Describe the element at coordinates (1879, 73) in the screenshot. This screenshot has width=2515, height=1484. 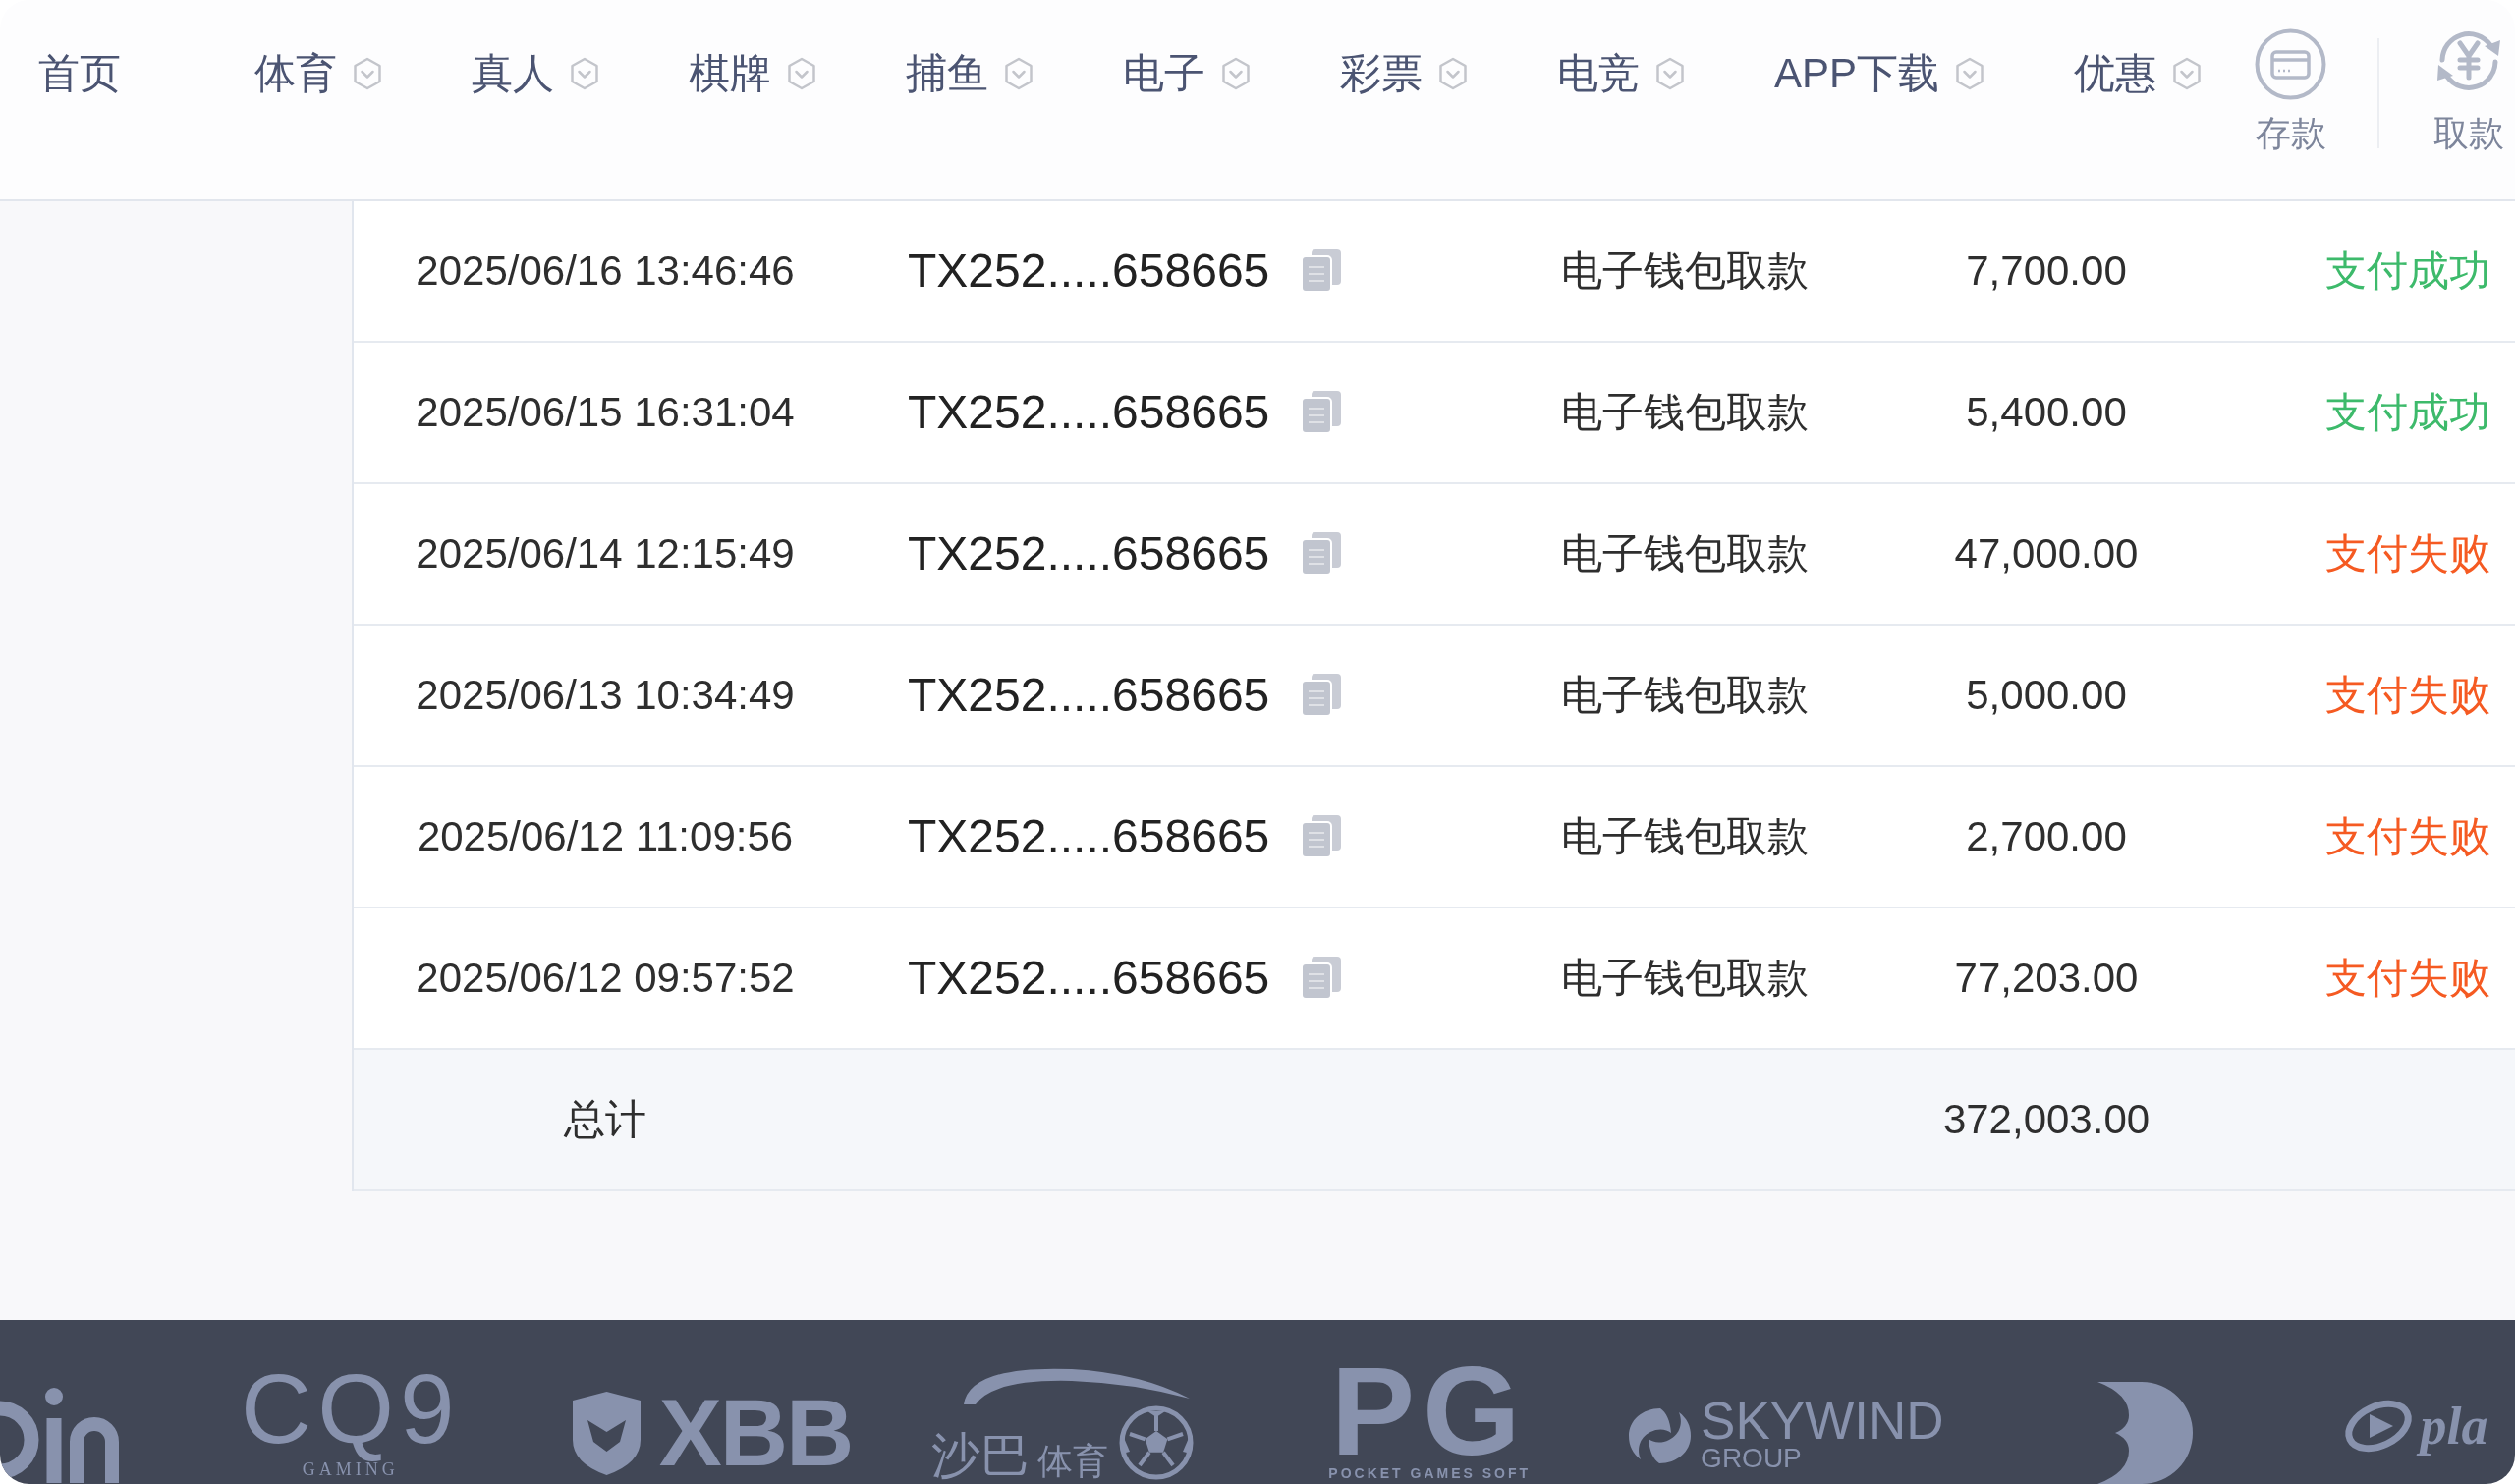
I see `nav-link: APP下载` at that location.